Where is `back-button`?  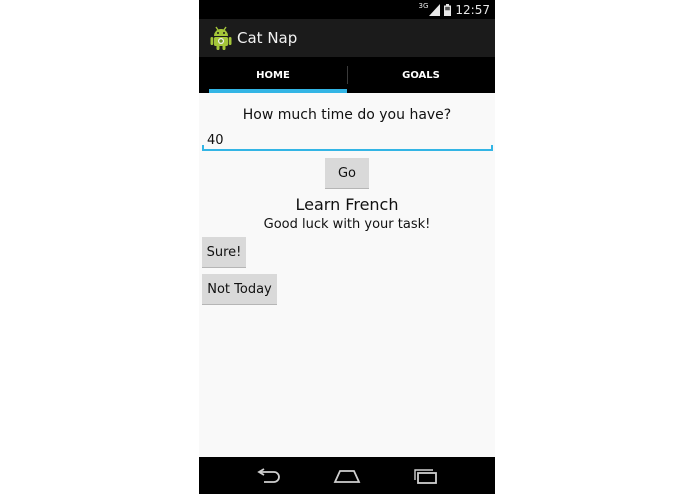
back-button is located at coordinates (268, 476).